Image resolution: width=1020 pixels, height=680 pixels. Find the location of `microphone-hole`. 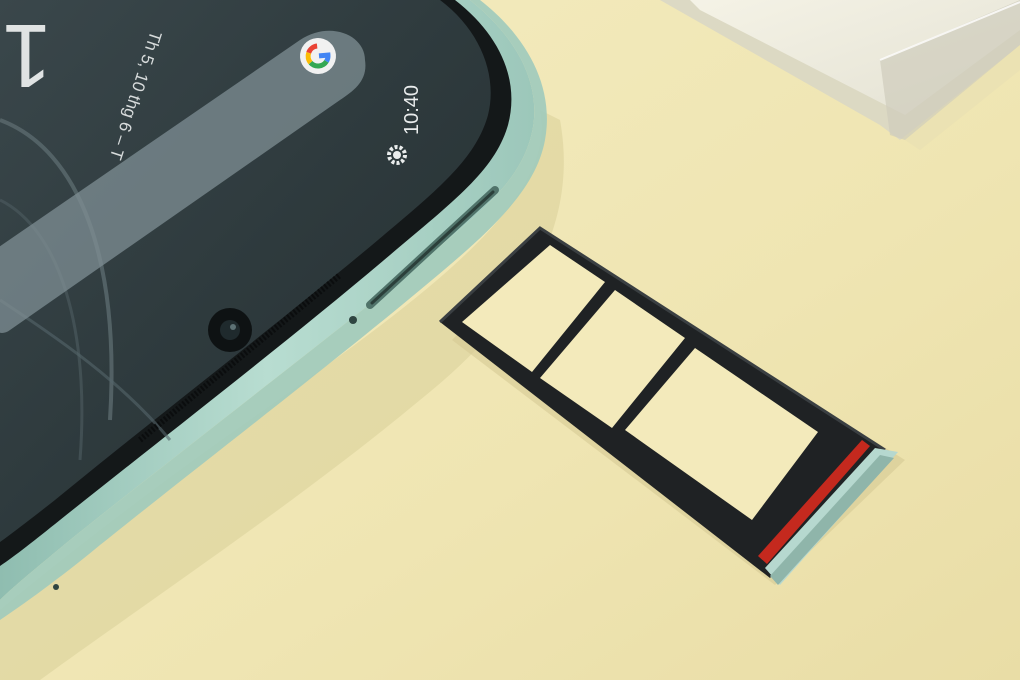

microphone-hole is located at coordinates (56, 587).